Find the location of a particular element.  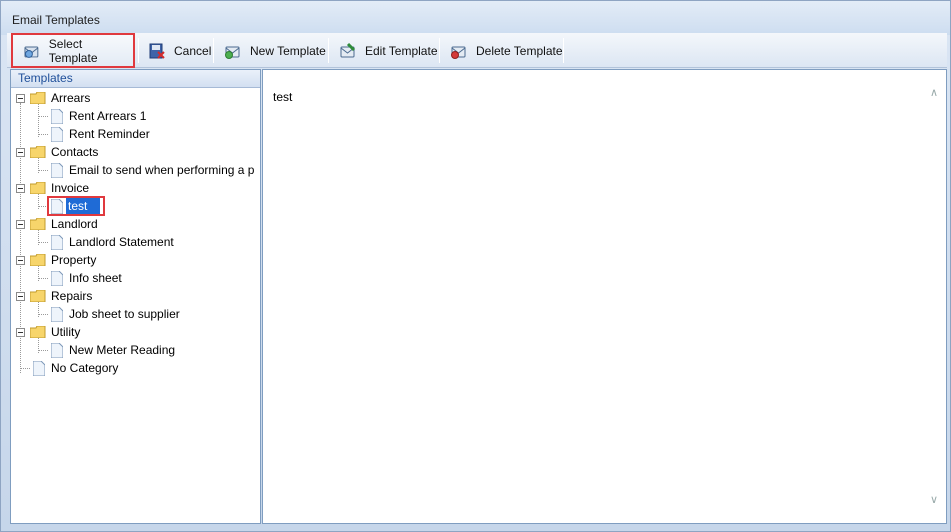

tree-category-invoice: Invoice is located at coordinates (135, 188).